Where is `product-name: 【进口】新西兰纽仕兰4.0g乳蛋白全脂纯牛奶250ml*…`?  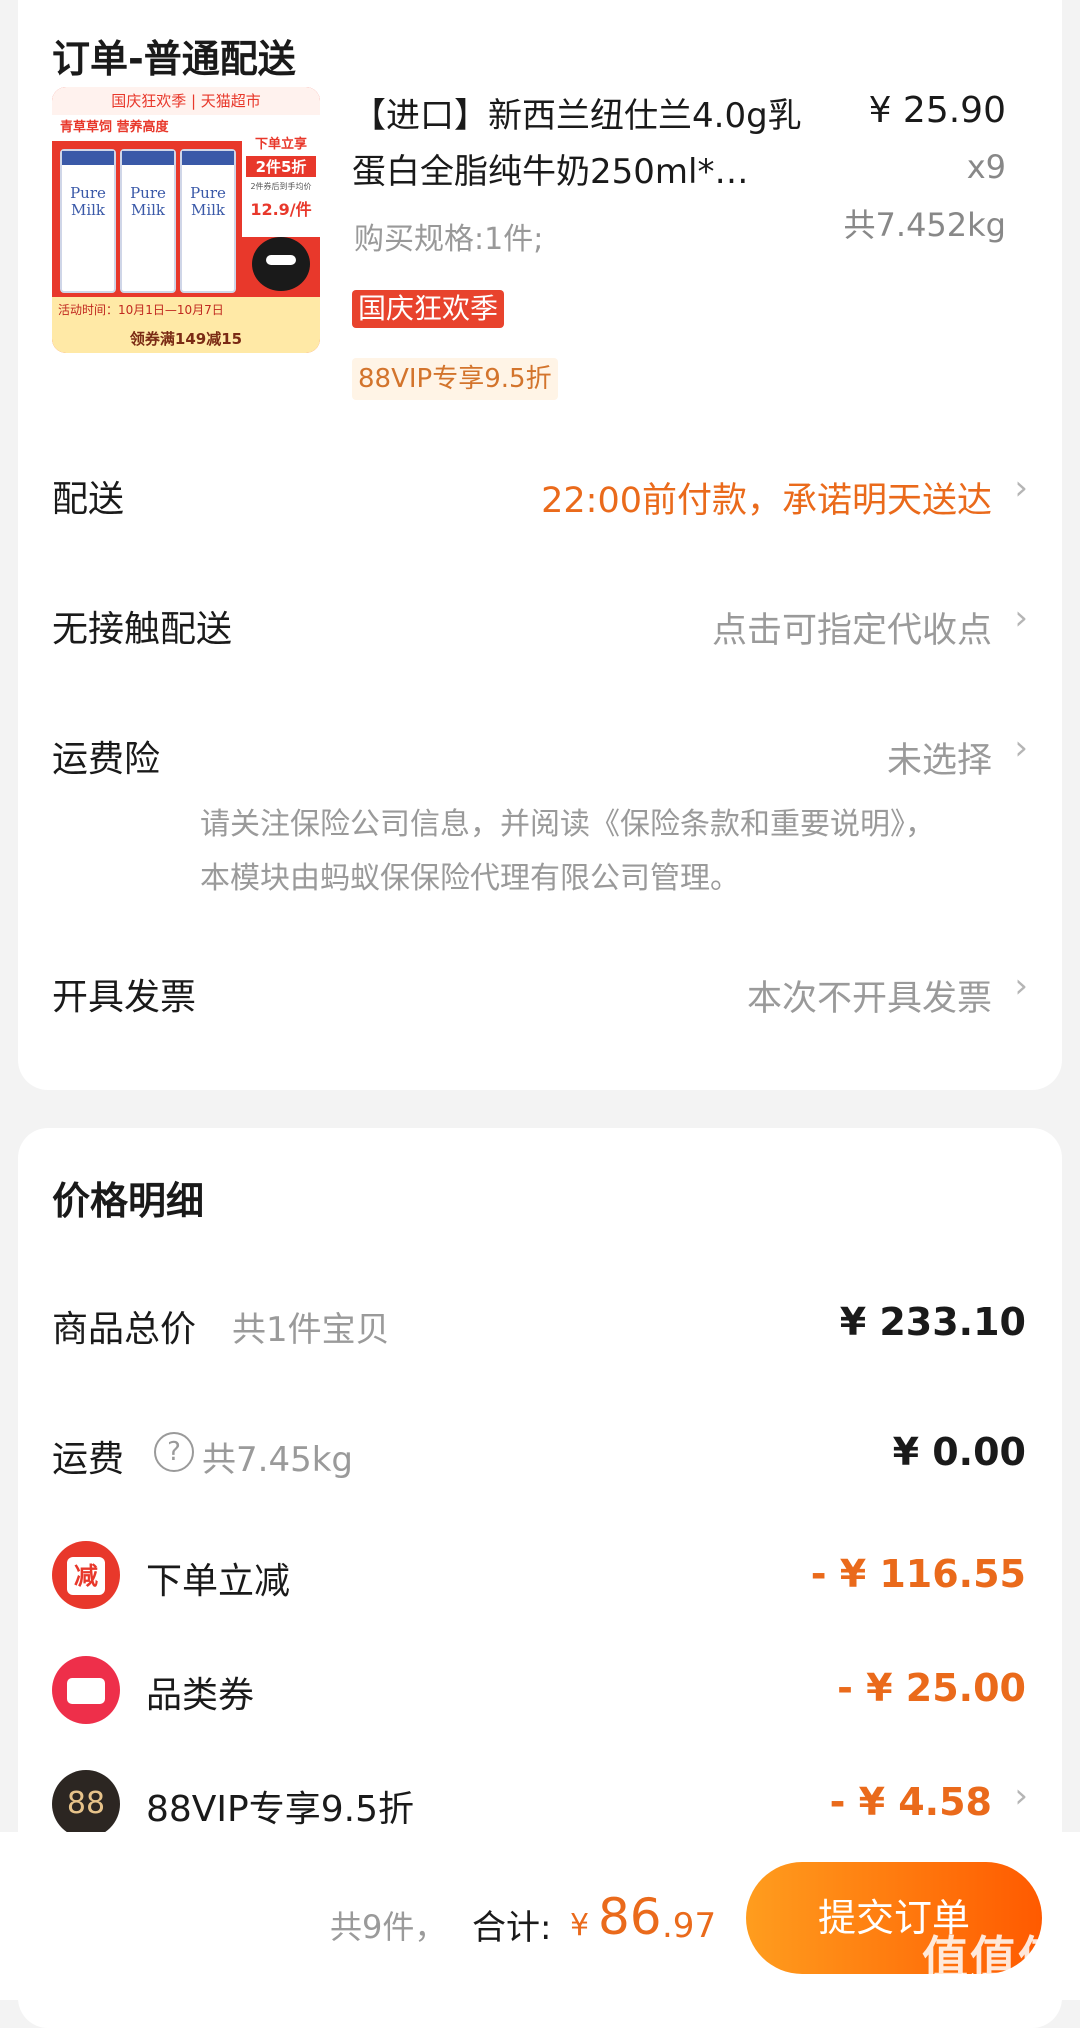 product-name: 【进口】新西兰纽仕兰4.0g乳蛋白全脂纯牛奶250ml*… is located at coordinates (587, 144).